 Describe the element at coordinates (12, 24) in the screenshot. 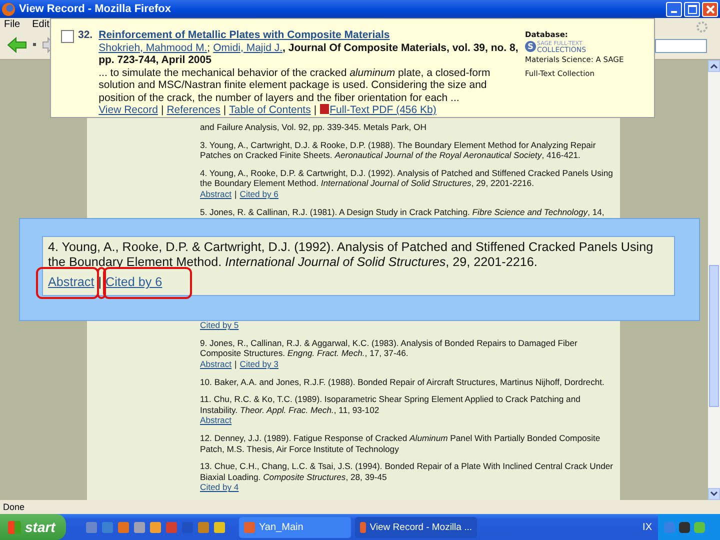

I see `menu-item: File` at that location.